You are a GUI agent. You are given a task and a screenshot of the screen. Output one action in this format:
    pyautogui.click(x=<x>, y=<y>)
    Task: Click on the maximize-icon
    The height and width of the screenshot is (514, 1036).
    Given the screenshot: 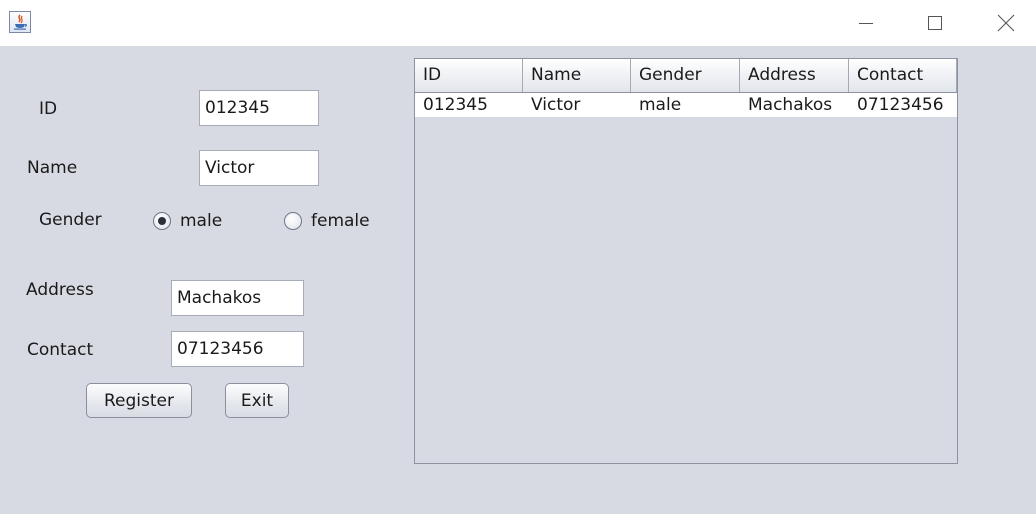 What is the action you would take?
    pyautogui.click(x=935, y=23)
    